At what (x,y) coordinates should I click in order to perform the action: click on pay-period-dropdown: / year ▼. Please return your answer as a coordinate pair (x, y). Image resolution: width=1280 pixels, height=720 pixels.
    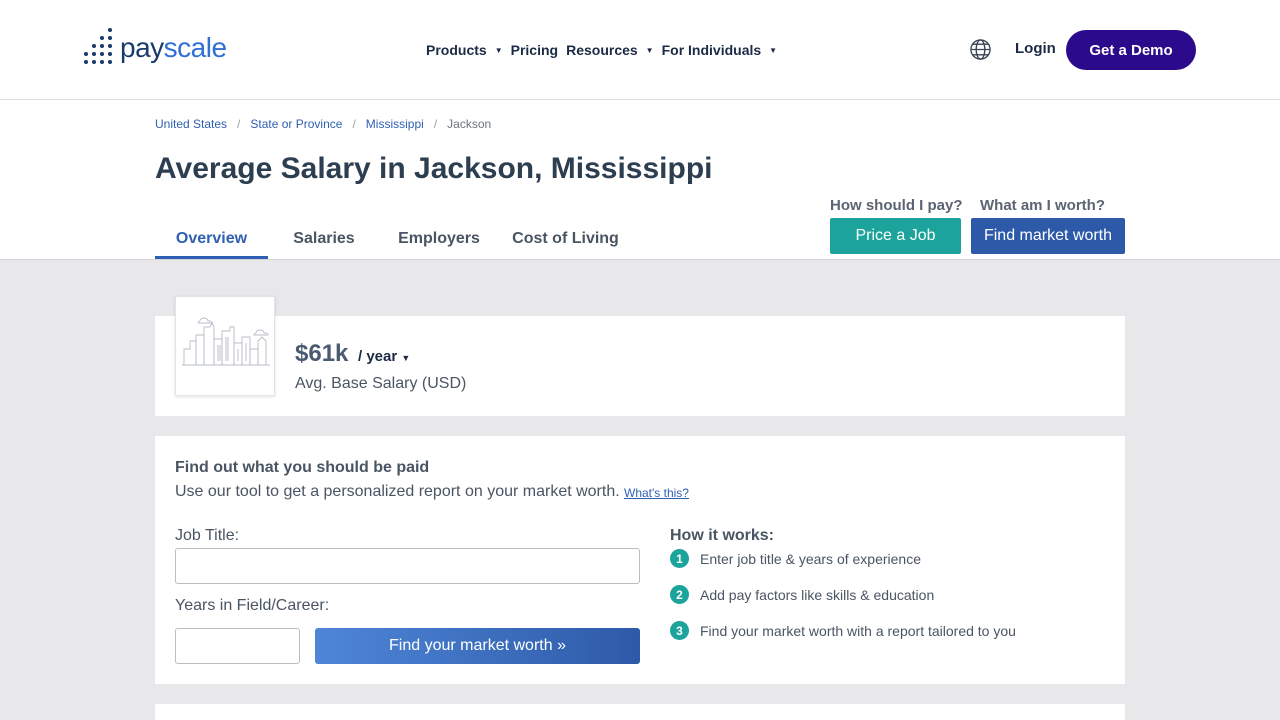
    Looking at the image, I should click on (384, 356).